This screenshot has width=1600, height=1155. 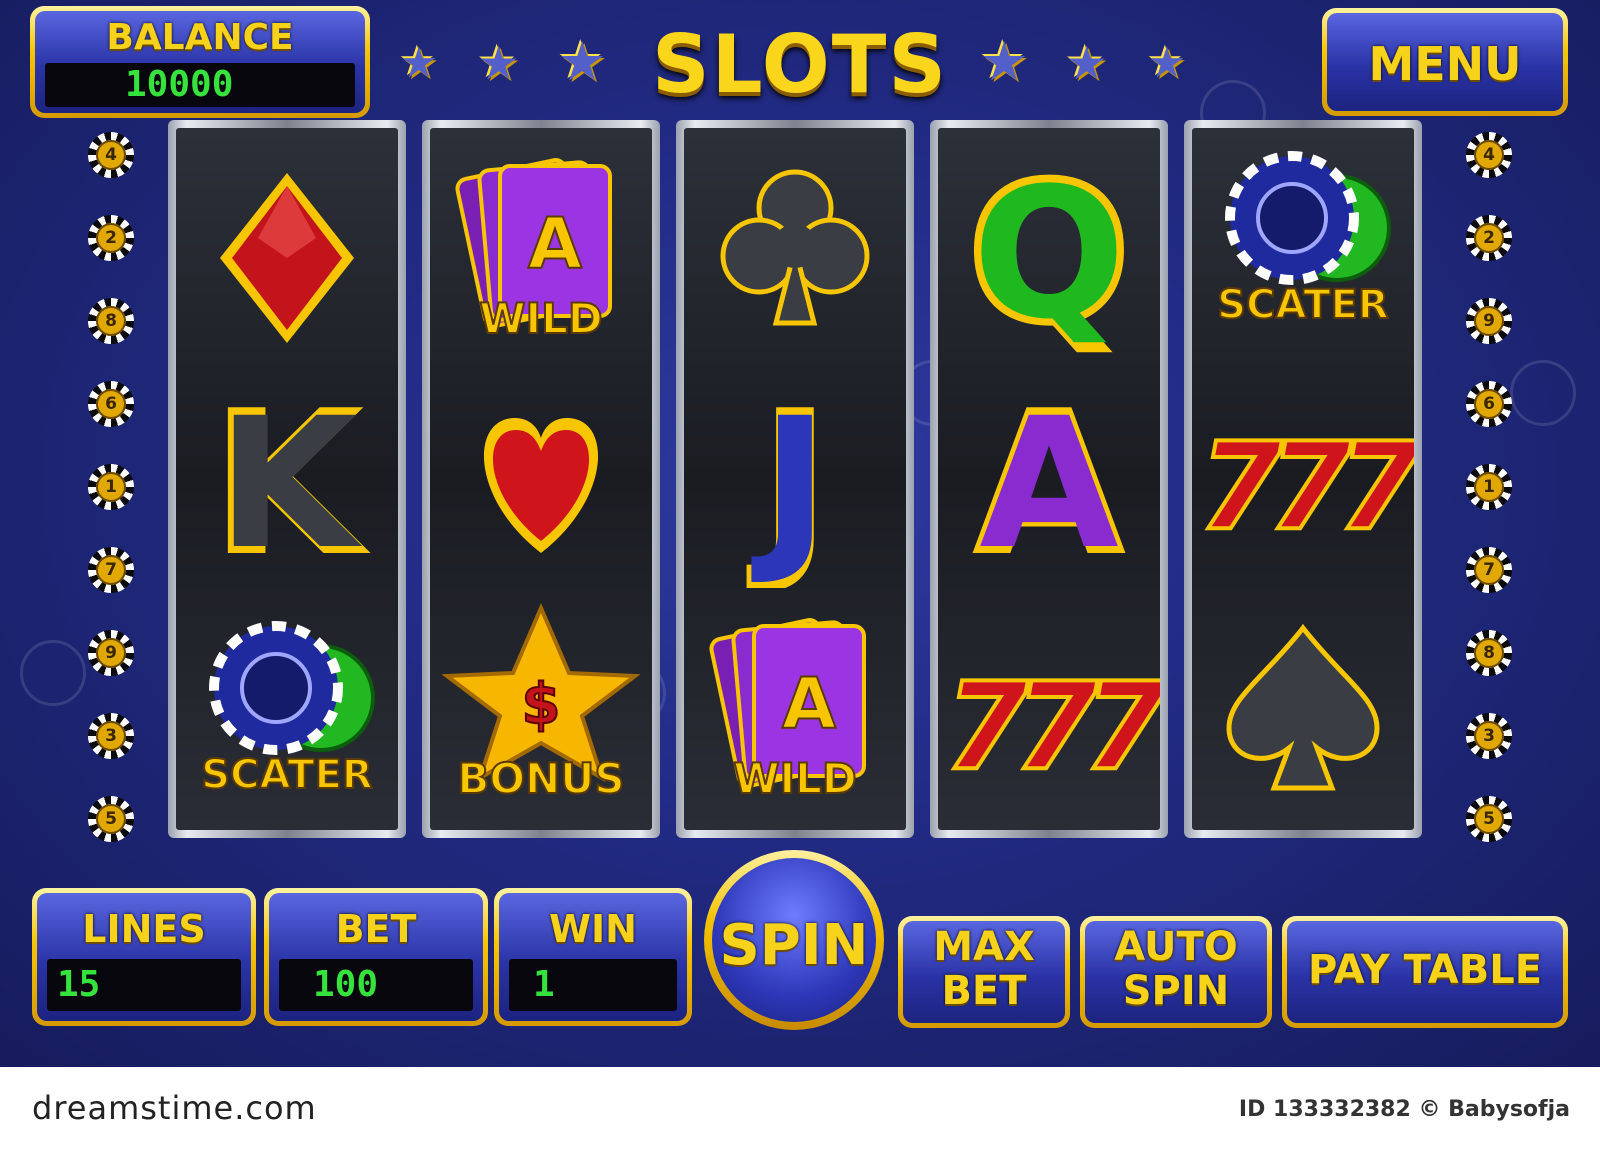 I want to click on reel-3-symbol-3: A WILD, so click(x=795, y=703).